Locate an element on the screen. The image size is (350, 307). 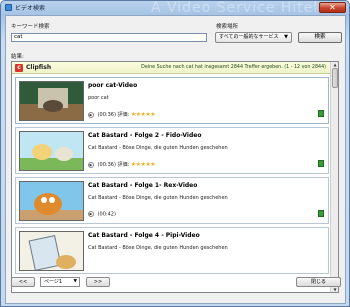
location-selected: すべての一般的なサービス is located at coordinates (249, 37).